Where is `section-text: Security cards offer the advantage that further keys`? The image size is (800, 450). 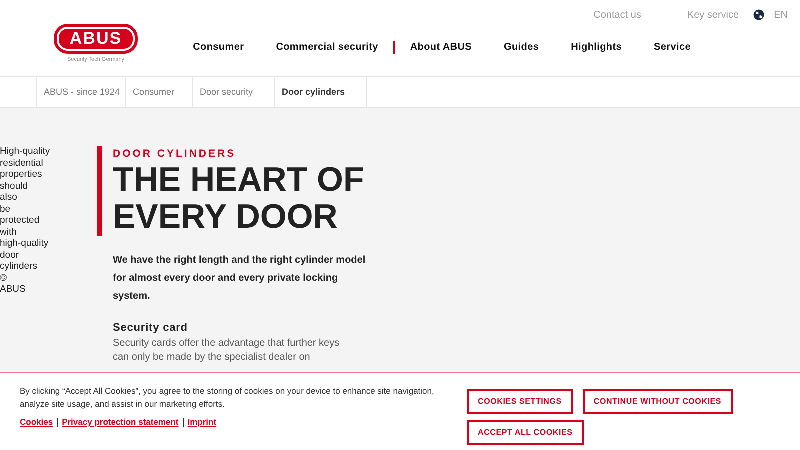 section-text: Security cards offer the advantage that further keys is located at coordinates (227, 344).